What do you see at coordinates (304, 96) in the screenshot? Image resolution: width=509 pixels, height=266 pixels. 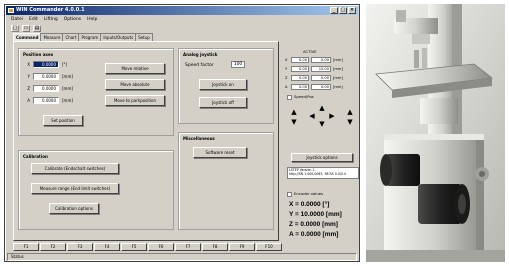 I see `speed-pos-label: Speed/Pos` at bounding box center [304, 96].